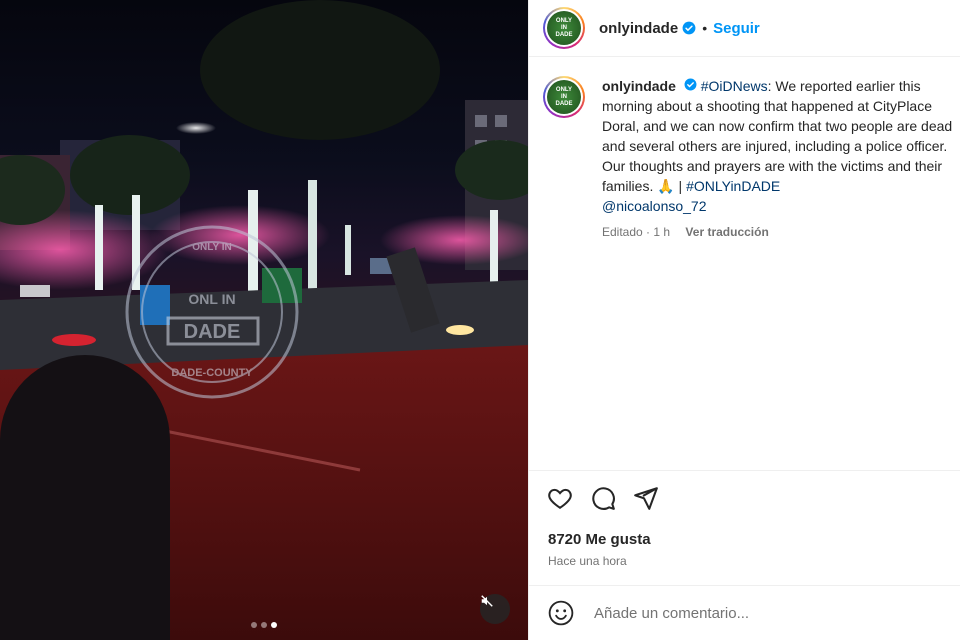 The height and width of the screenshot is (640, 960). What do you see at coordinates (212, 373) in the screenshot?
I see `watermark-bottom-text: DADE-COUNTY` at bounding box center [212, 373].